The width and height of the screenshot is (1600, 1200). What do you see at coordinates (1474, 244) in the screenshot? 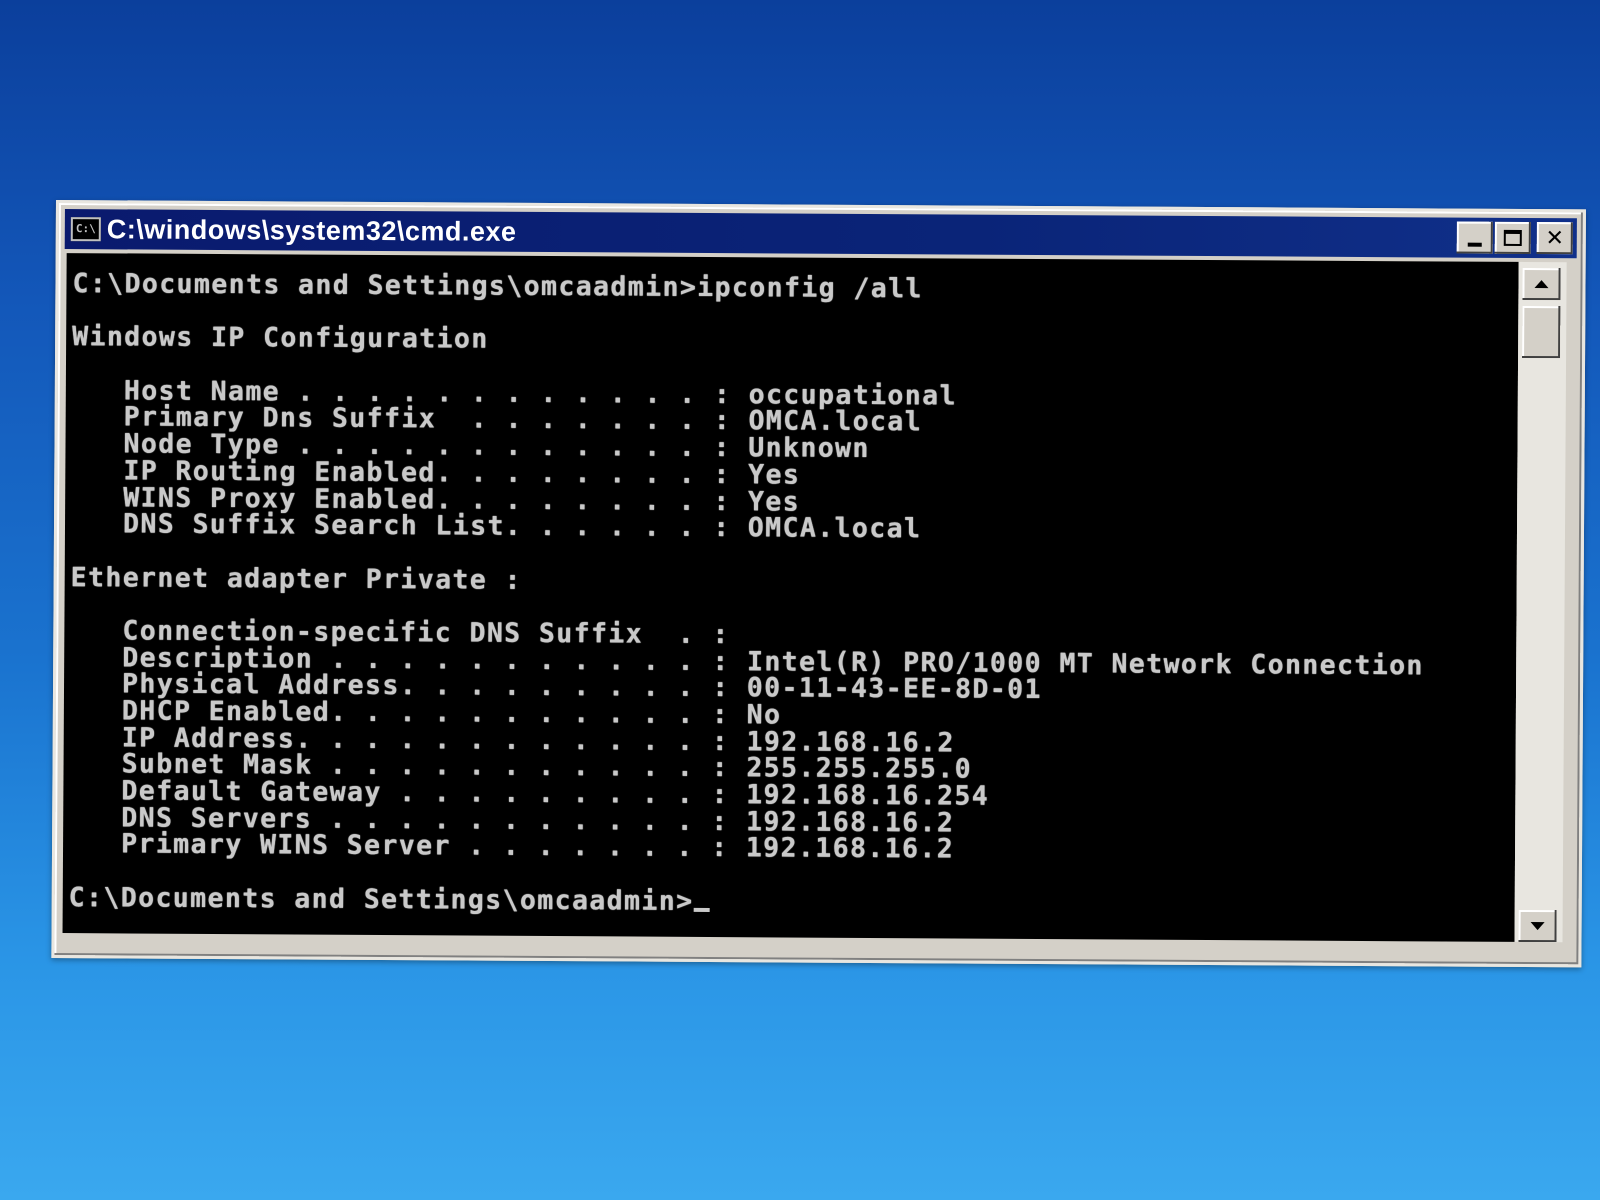
I see `minimize-icon` at bounding box center [1474, 244].